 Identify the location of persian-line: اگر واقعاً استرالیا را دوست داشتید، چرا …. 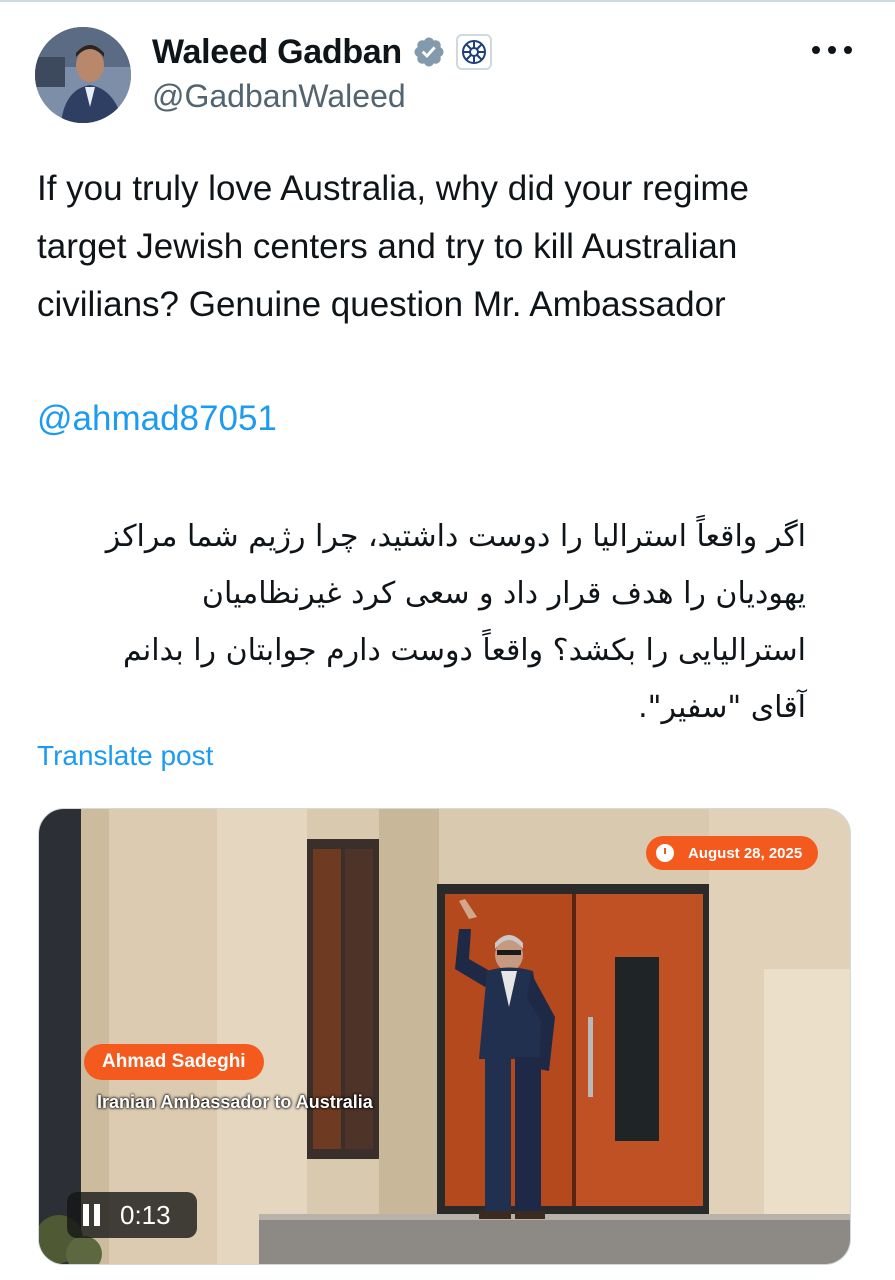
(455, 536).